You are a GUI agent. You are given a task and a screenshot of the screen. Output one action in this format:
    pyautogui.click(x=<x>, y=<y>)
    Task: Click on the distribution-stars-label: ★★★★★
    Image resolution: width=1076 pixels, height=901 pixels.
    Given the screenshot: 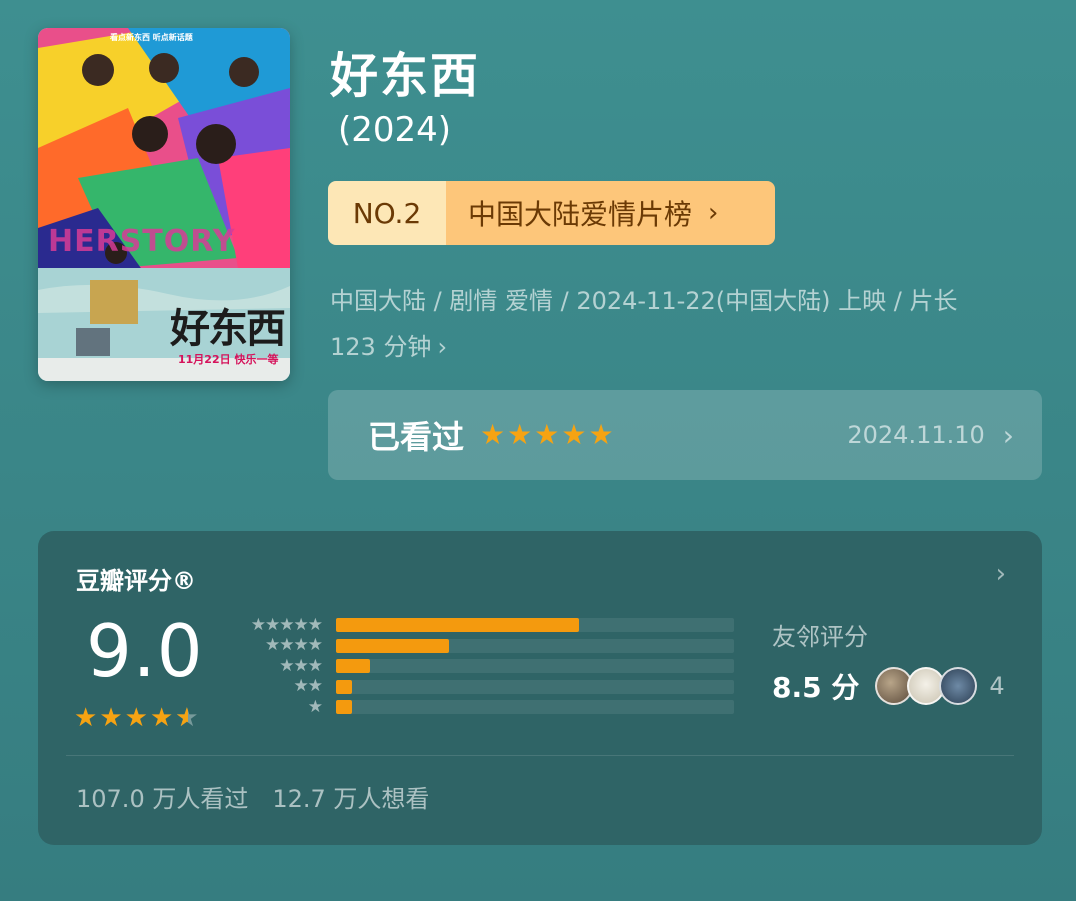 What is the action you would take?
    pyautogui.click(x=286, y=624)
    